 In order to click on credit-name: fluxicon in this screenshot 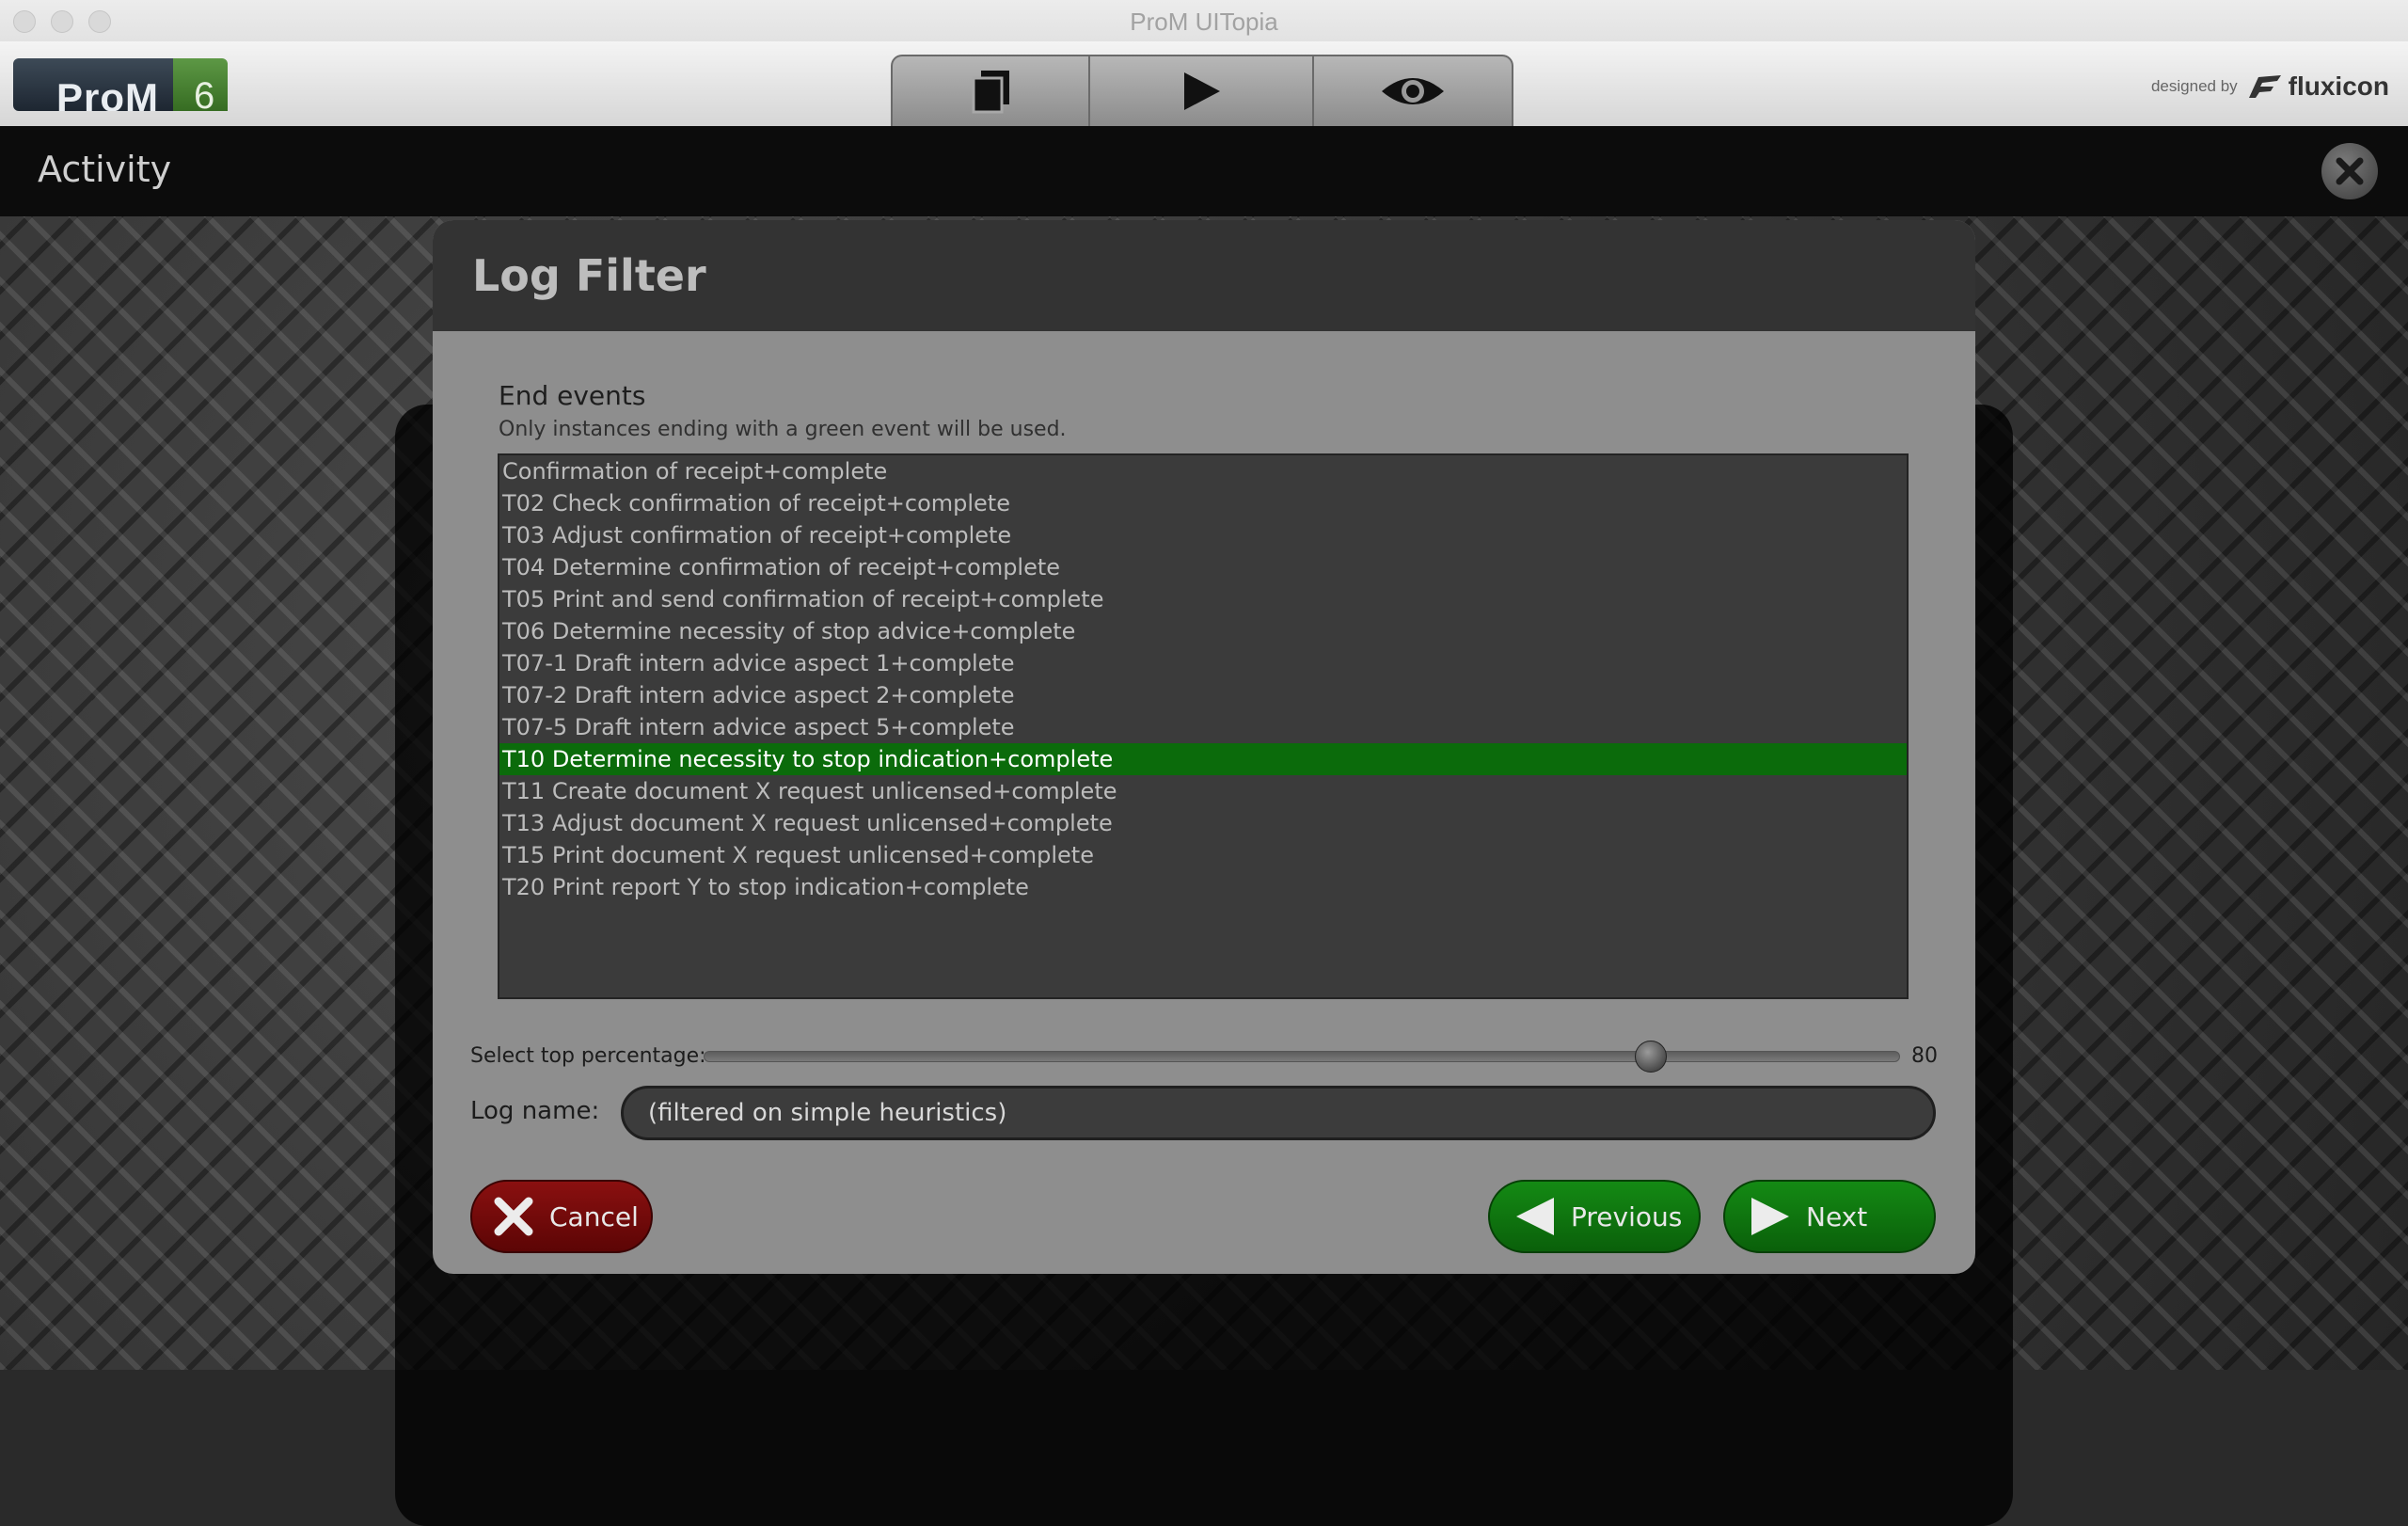, I will do `click(2338, 86)`.